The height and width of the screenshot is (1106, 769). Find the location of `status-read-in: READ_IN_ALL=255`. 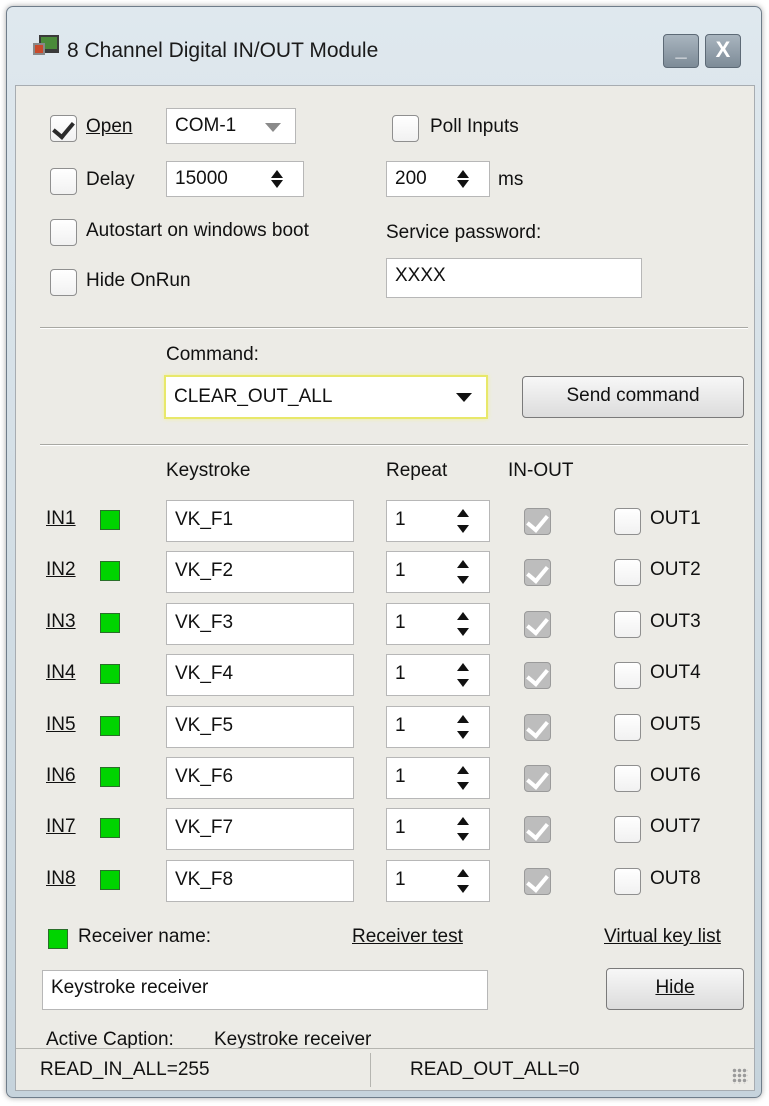

status-read-in: READ_IN_ALL=255 is located at coordinates (125, 1069).